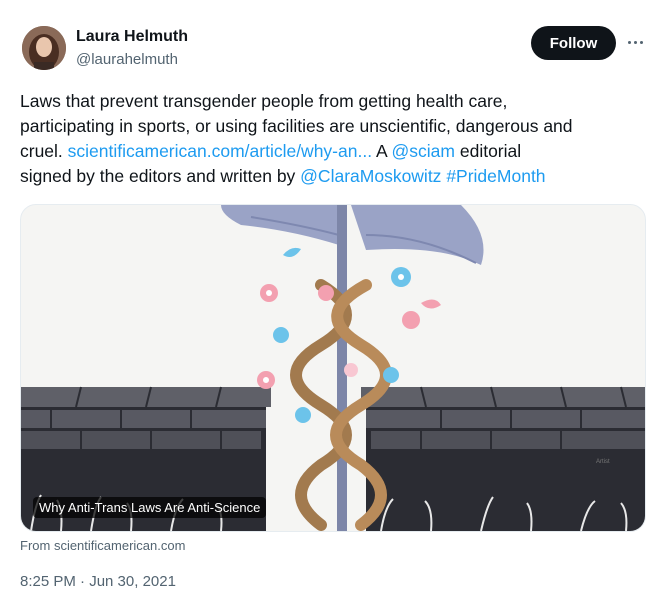  What do you see at coordinates (382, 151) in the screenshot?
I see `tweet-text-fragment: A` at bounding box center [382, 151].